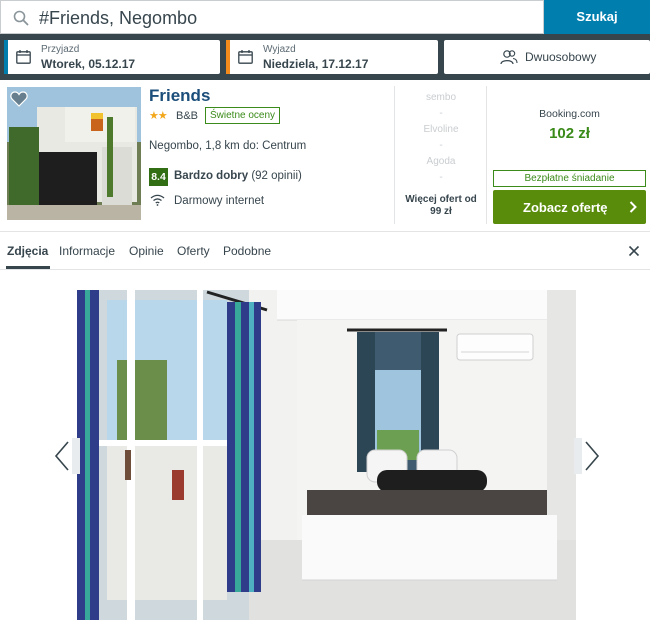  What do you see at coordinates (597, 17) in the screenshot?
I see `search-button: Szukaj` at bounding box center [597, 17].